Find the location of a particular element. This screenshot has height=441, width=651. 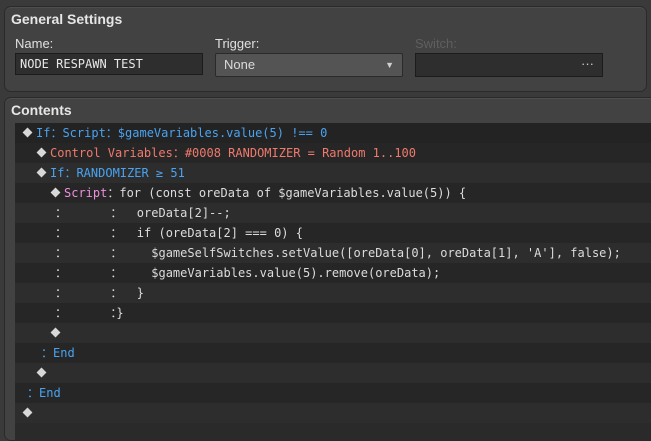

switch-selector: ··· is located at coordinates (509, 65).